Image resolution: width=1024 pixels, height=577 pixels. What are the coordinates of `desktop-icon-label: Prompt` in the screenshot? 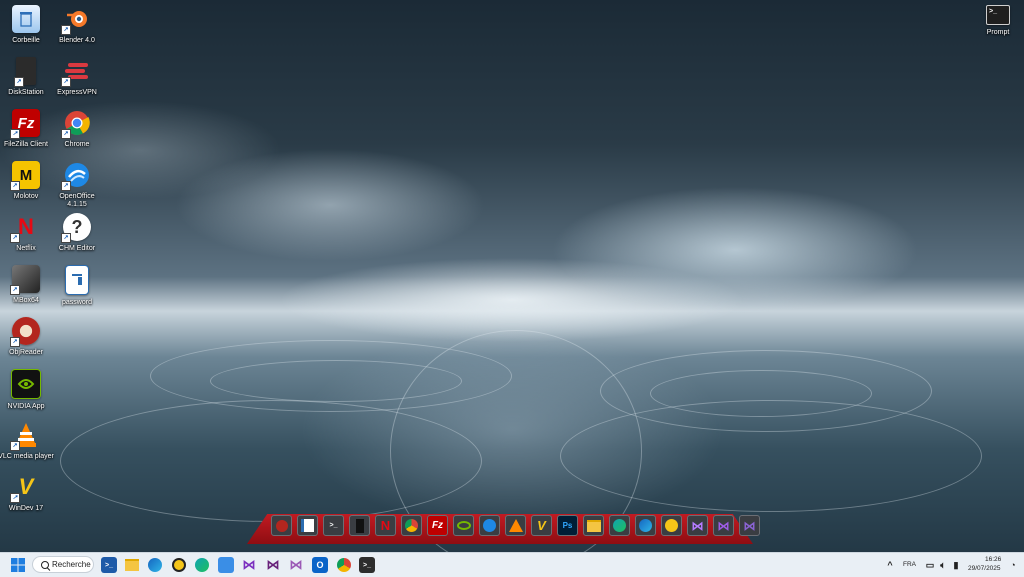 It's located at (998, 32).